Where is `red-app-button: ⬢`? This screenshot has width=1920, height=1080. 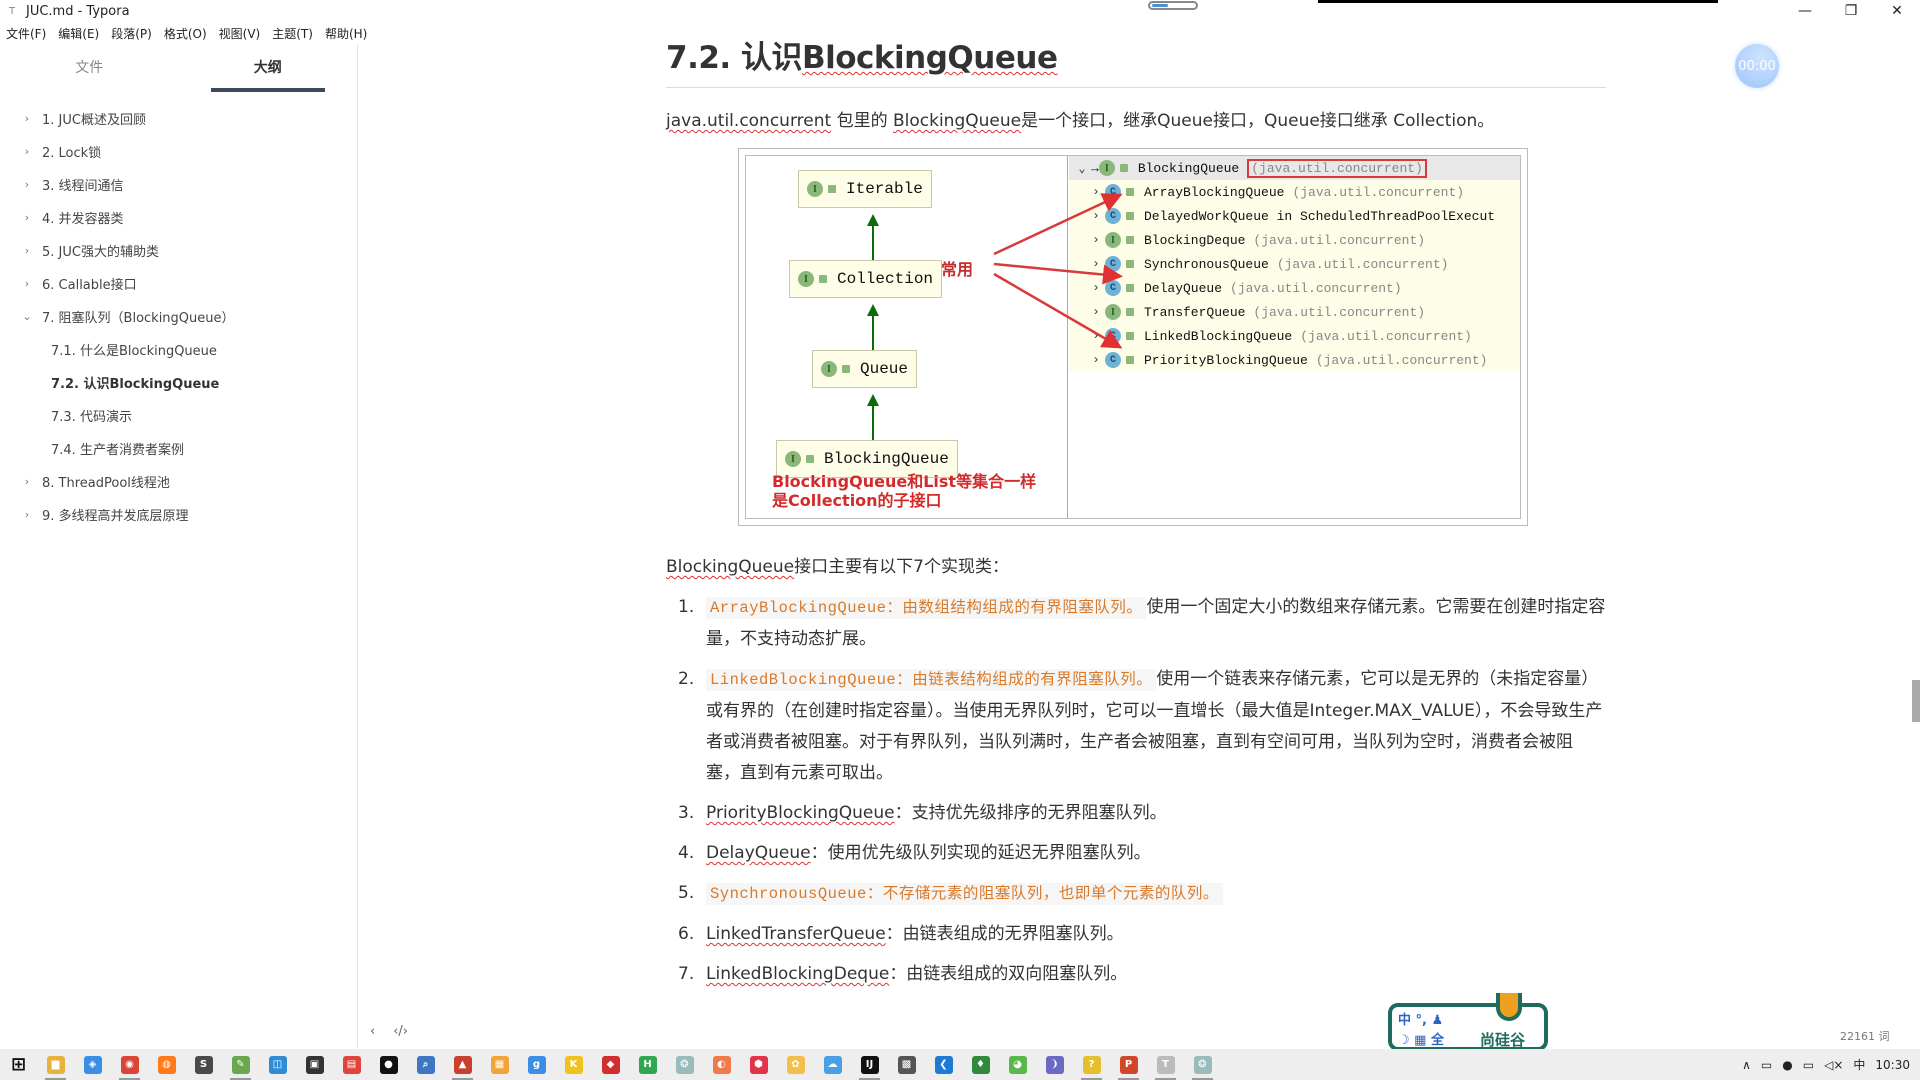
red-app-button: ⬢ is located at coordinates (758, 1064).